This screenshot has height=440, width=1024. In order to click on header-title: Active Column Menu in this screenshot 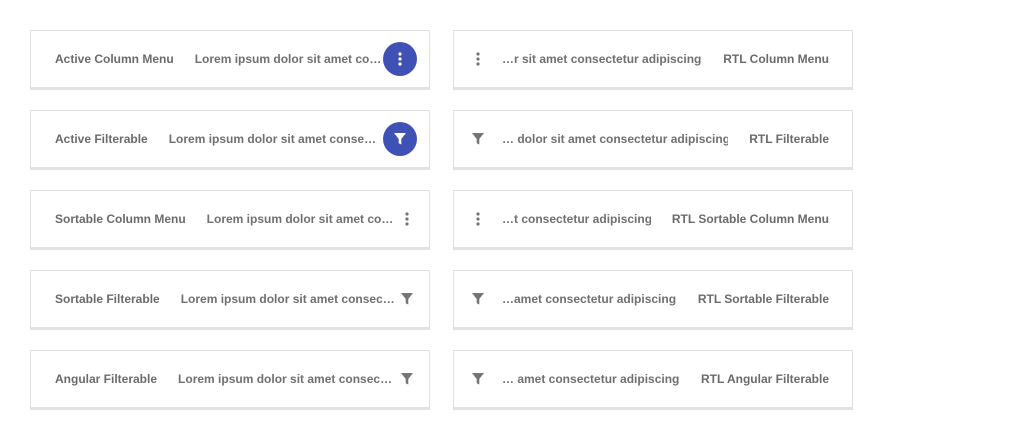, I will do `click(114, 59)`.